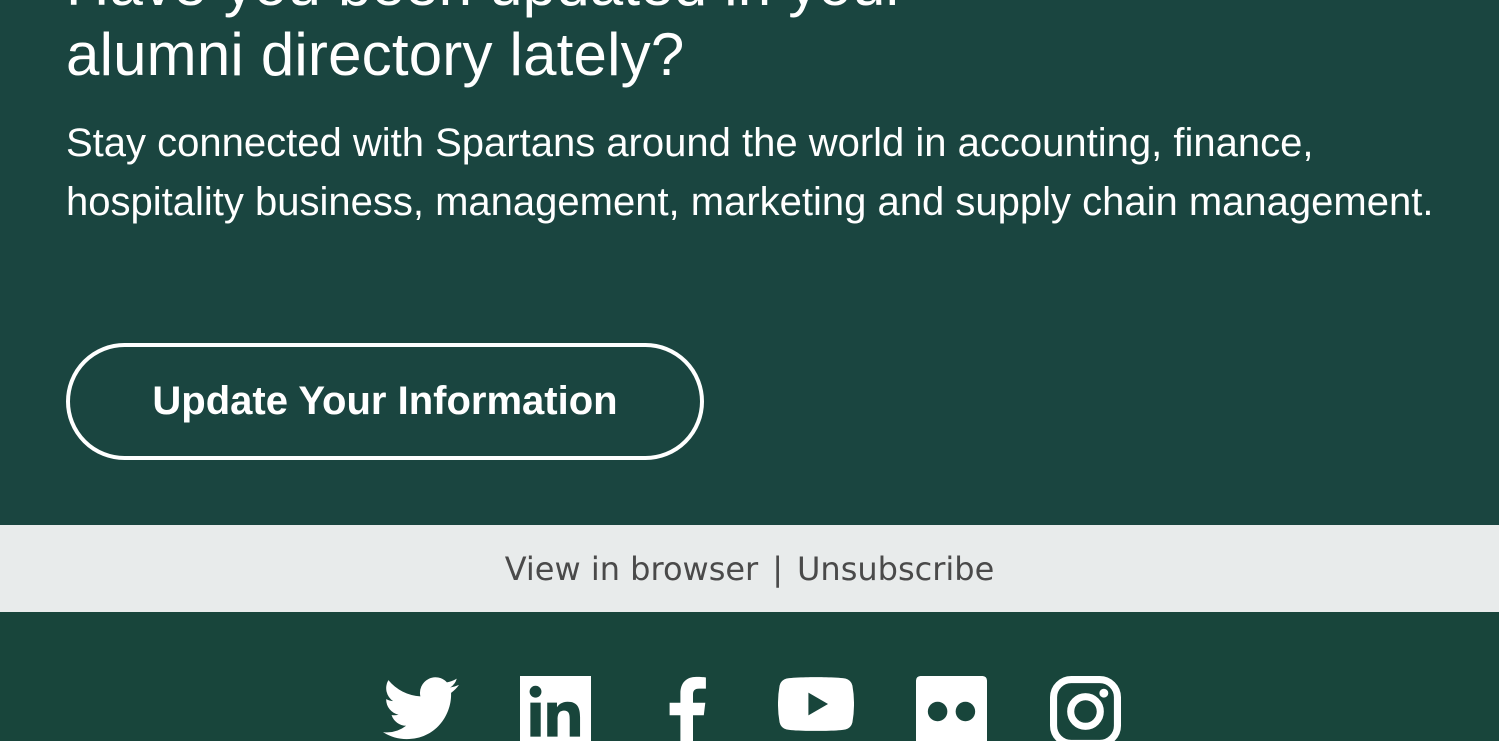 The width and height of the screenshot is (1499, 741). What do you see at coordinates (895, 569) in the screenshot?
I see `unsubscribe-link: Unsubscribe` at bounding box center [895, 569].